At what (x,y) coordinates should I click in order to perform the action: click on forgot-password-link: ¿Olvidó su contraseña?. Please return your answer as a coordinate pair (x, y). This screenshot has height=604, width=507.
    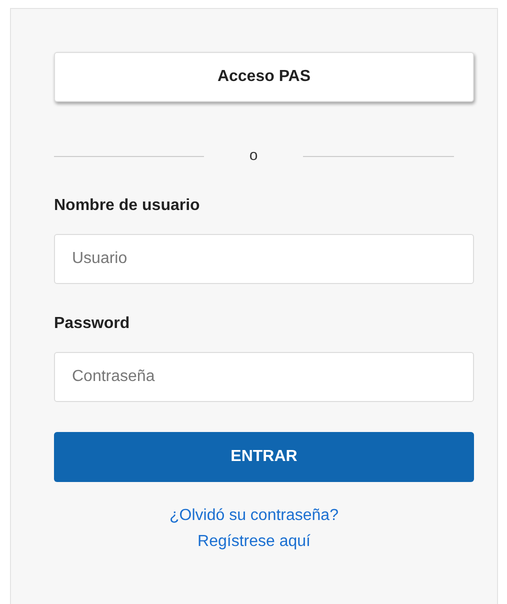
    Looking at the image, I should click on (254, 516).